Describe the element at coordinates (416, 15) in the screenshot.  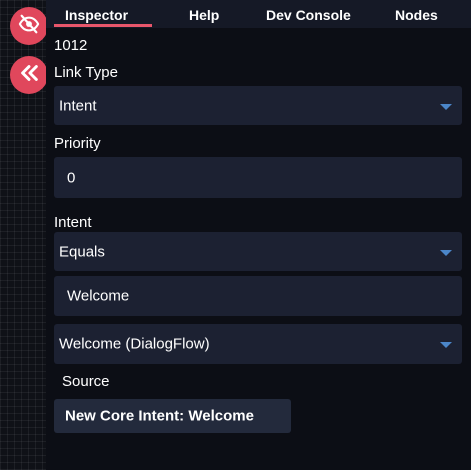
I see `tab-nodes: Nodes` at that location.